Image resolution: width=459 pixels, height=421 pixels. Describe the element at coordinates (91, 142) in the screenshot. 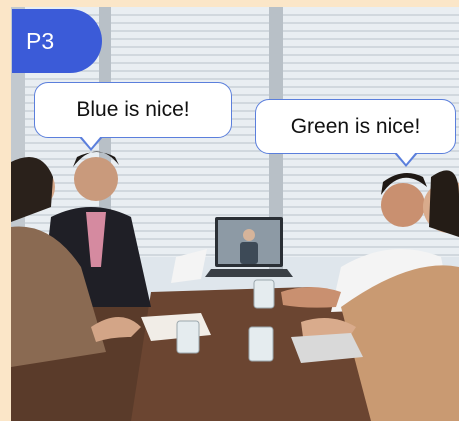

I see `speech-bubble-left-tail-fill` at that location.